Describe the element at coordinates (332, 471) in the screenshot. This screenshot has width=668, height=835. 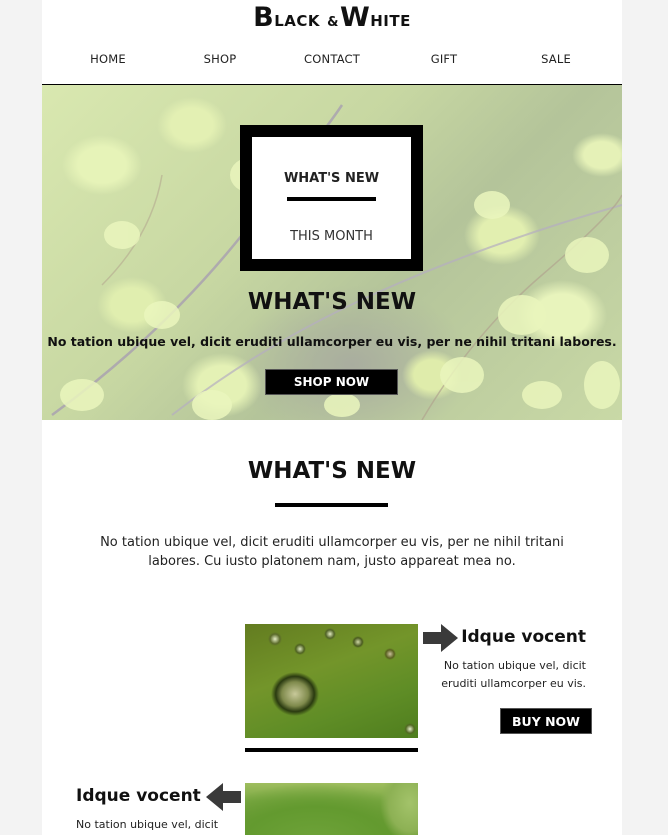
I see `section-title: WHAT'S NEW` at that location.